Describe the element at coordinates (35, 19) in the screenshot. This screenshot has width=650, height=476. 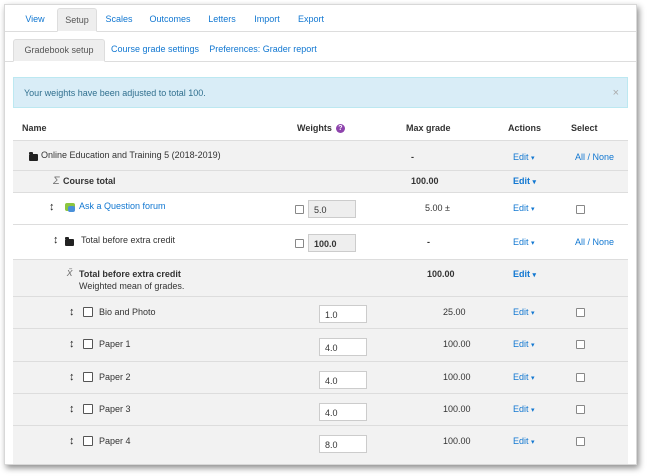
I see `tab-view: View` at that location.